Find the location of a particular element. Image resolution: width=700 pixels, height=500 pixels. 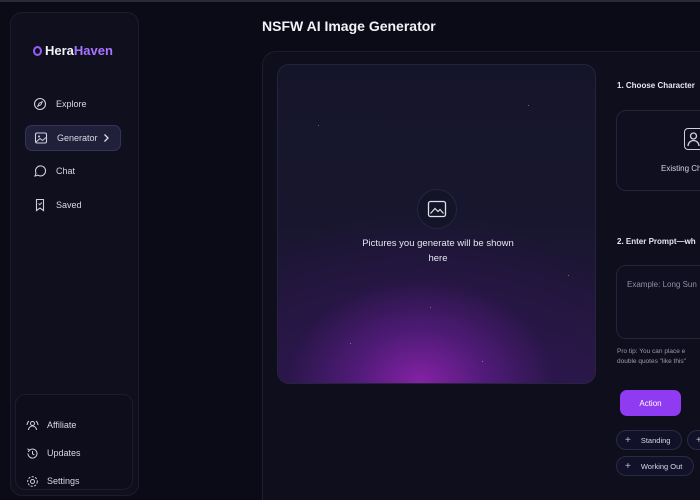

tag-chip-standing: + Standing is located at coordinates (649, 440).